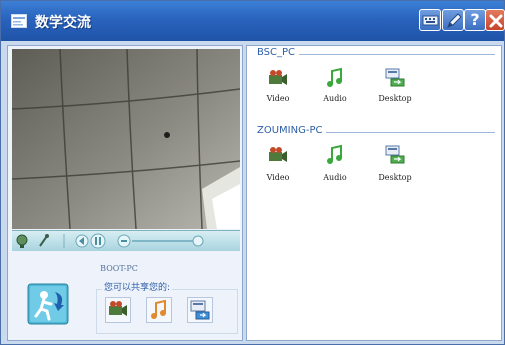 The height and width of the screenshot is (345, 505). Describe the element at coordinates (44, 240) in the screenshot. I see `microphone-icon` at that location.